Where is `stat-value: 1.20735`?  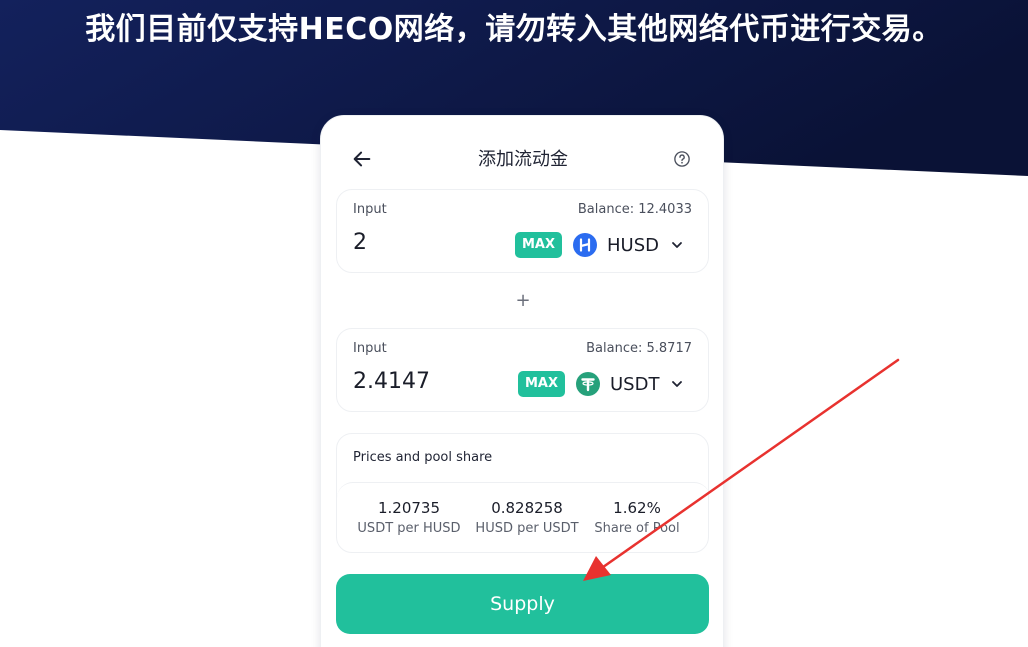
stat-value: 1.20735 is located at coordinates (409, 508).